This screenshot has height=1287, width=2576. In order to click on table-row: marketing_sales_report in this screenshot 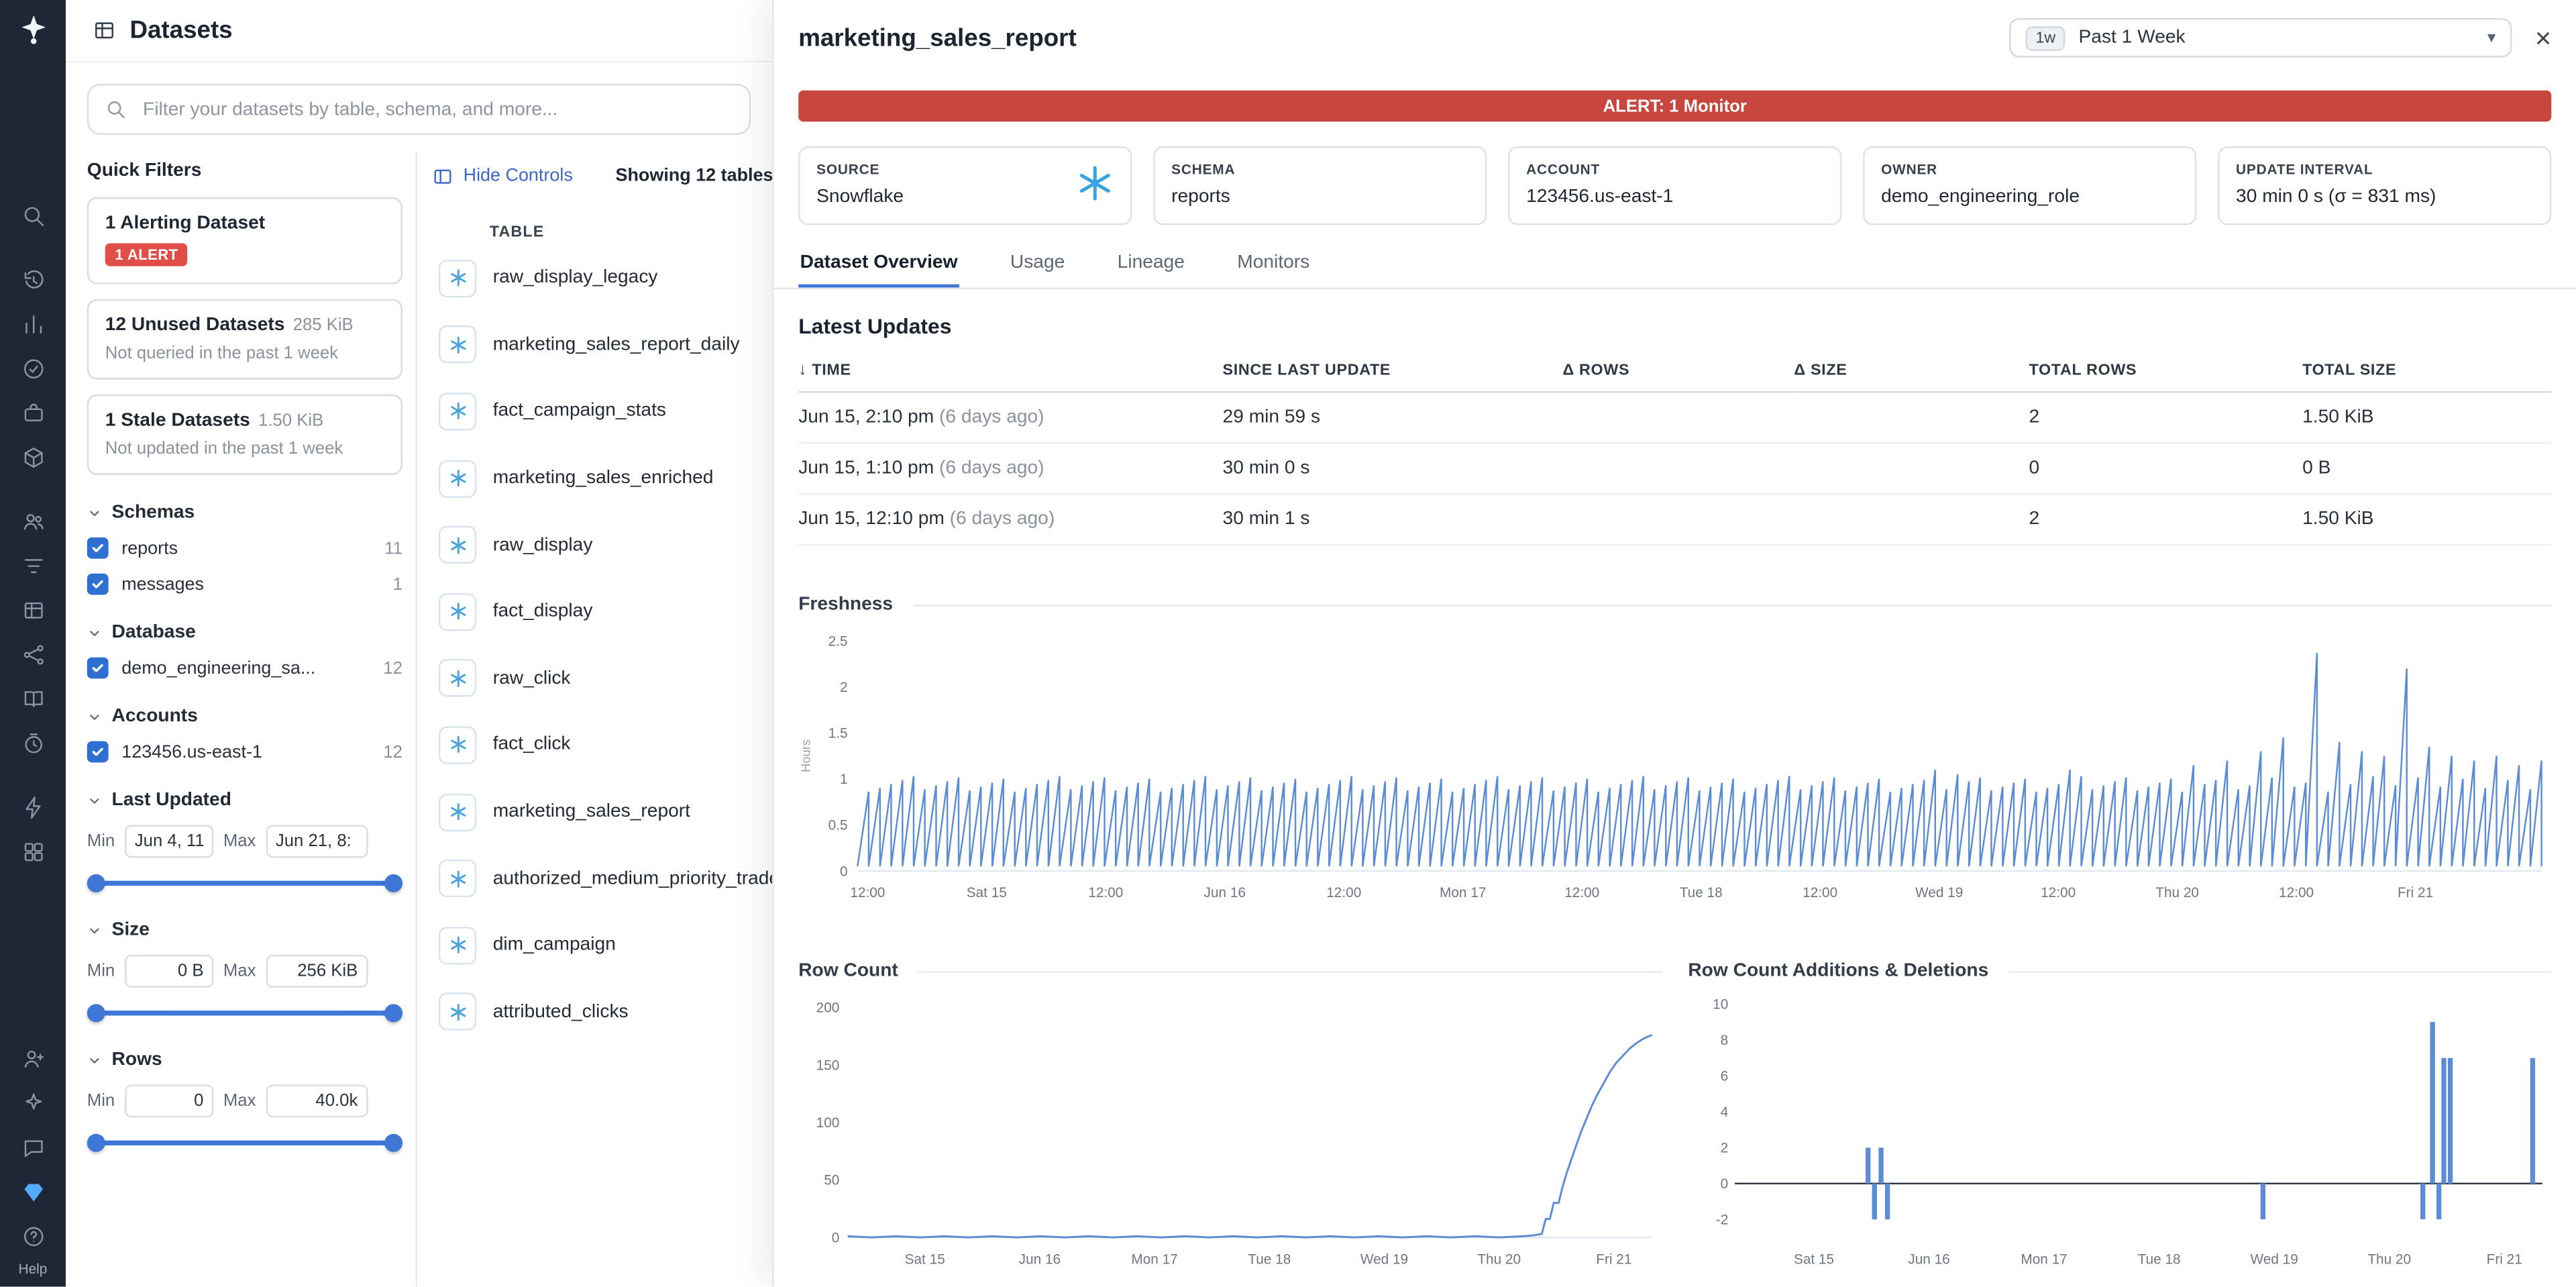, I will do `click(602, 811)`.